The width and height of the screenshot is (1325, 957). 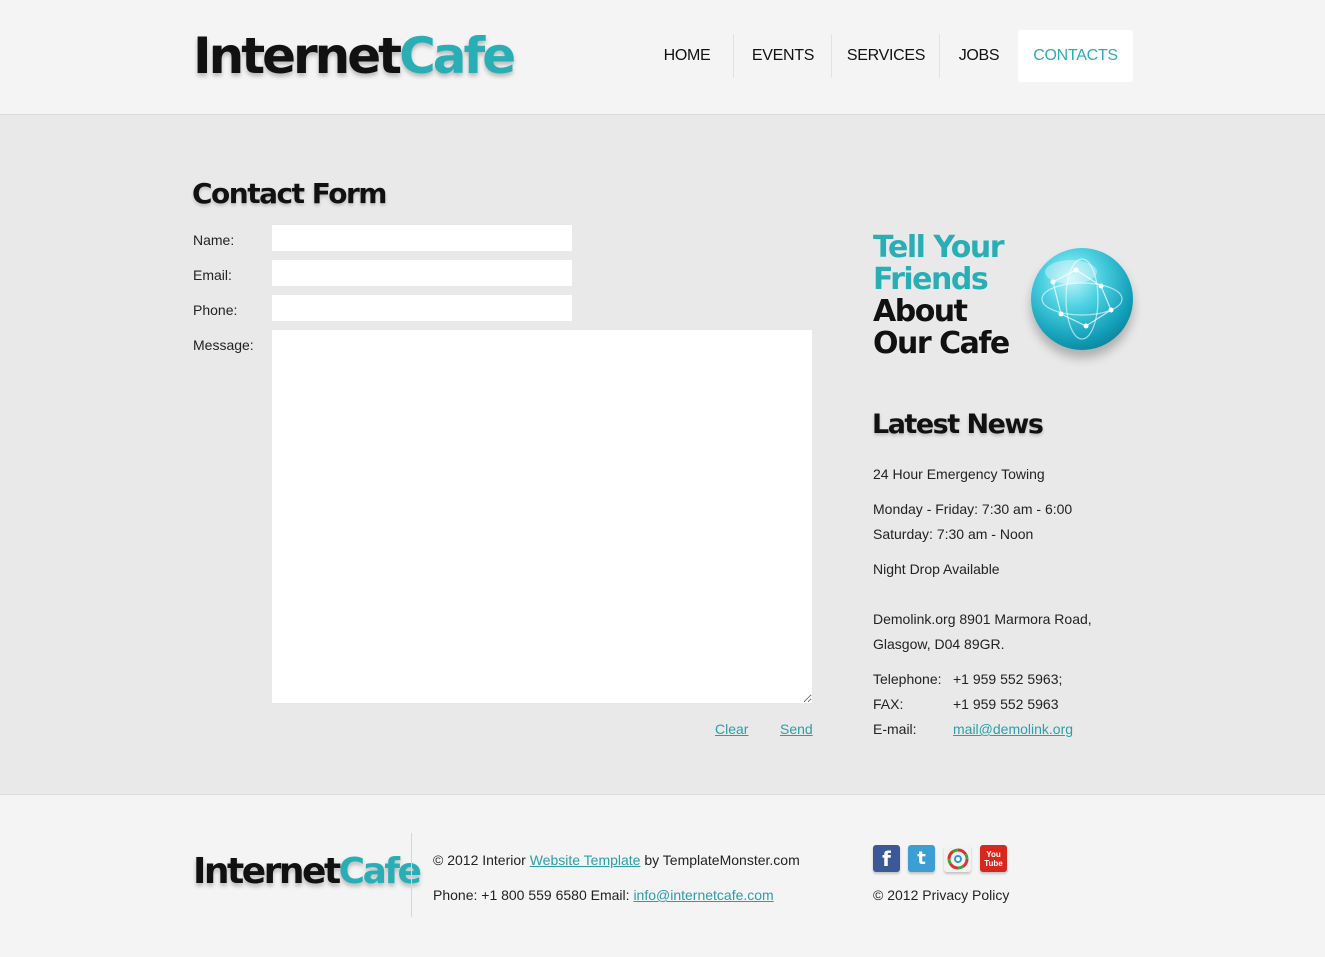 What do you see at coordinates (703, 895) in the screenshot?
I see `footer-email-link: info@internetcafe.com` at bounding box center [703, 895].